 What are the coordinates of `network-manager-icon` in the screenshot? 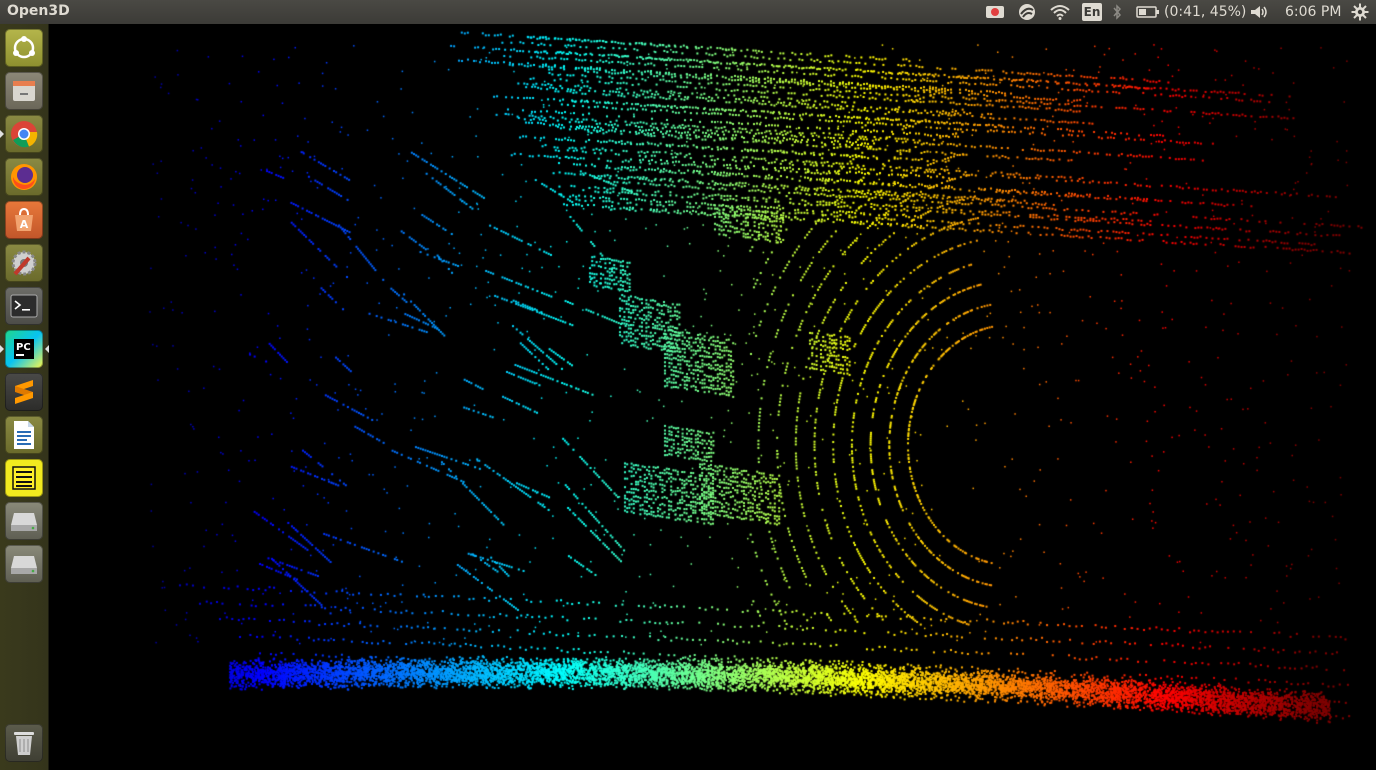 It's located at (1027, 12).